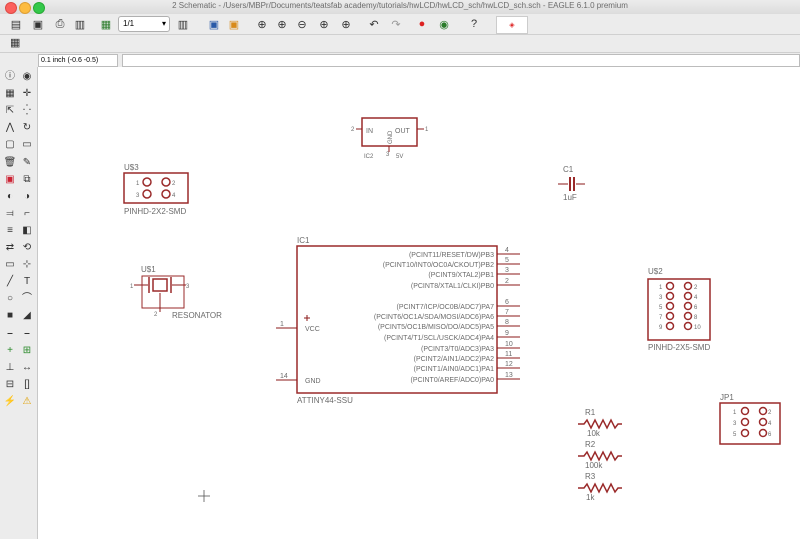  I want to click on display-layers-icon: ▦, so click(10, 94).